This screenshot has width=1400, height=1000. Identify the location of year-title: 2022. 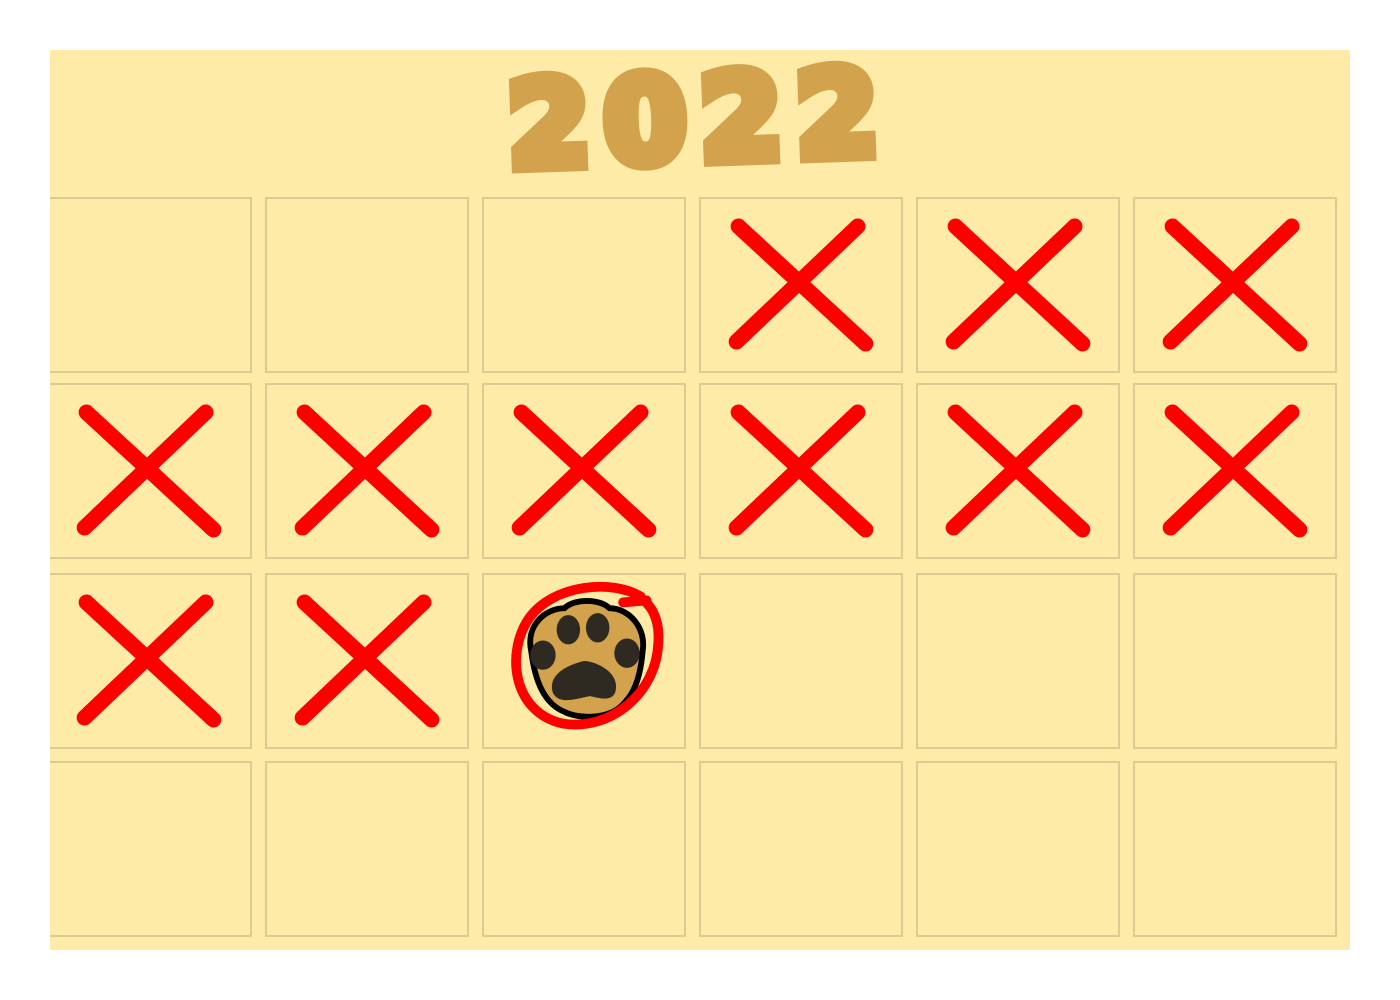
(699, 126).